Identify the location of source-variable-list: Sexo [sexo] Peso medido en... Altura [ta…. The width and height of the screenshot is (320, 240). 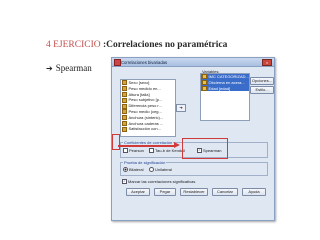
(148, 108).